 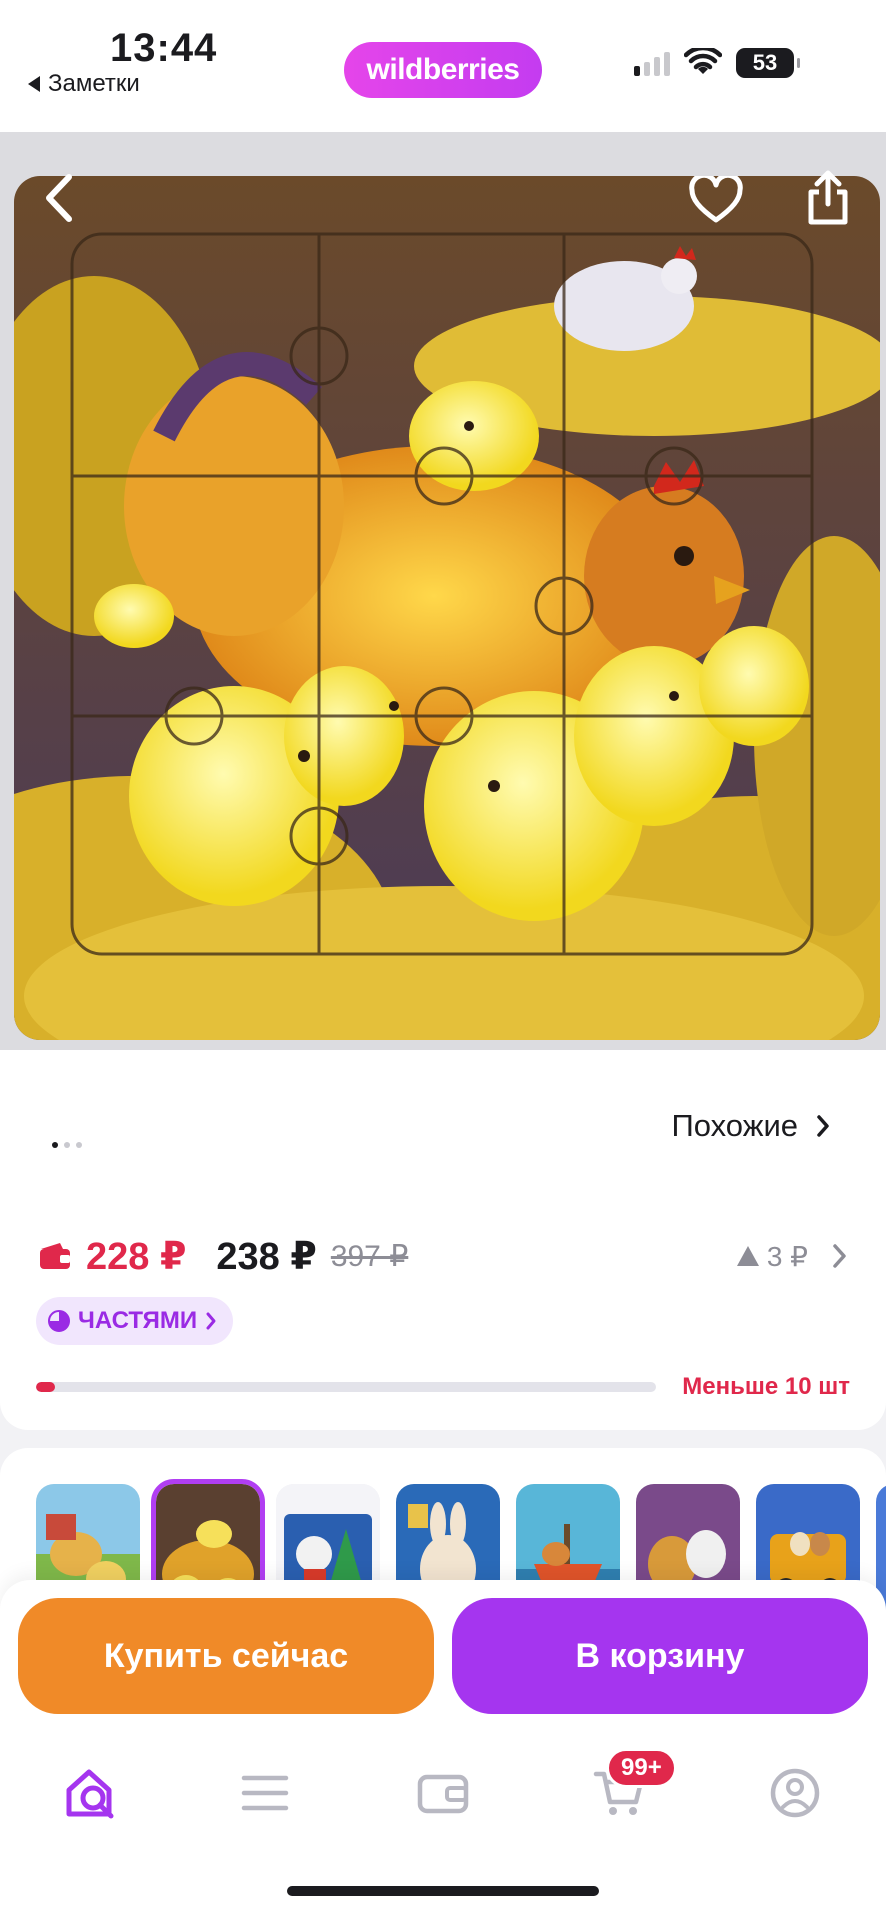 I want to click on add-to-cart-button: В корзину, so click(x=660, y=1656).